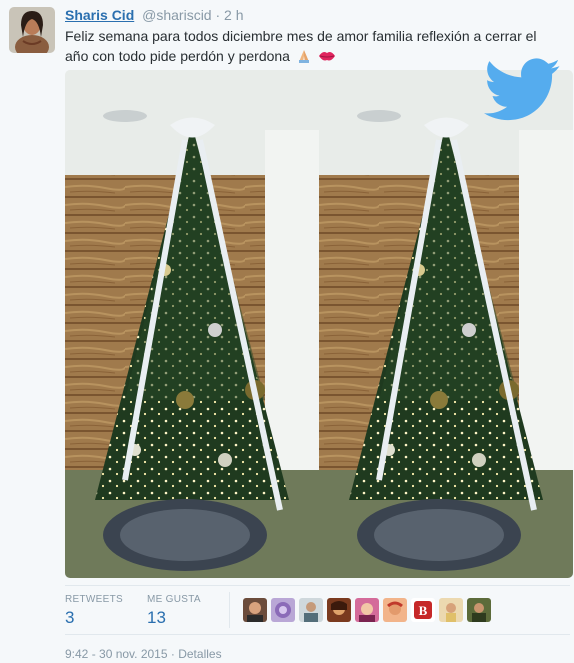 This screenshot has height=663, width=574. Describe the element at coordinates (233, 15) in the screenshot. I see `tweet-time: 2 h` at that location.